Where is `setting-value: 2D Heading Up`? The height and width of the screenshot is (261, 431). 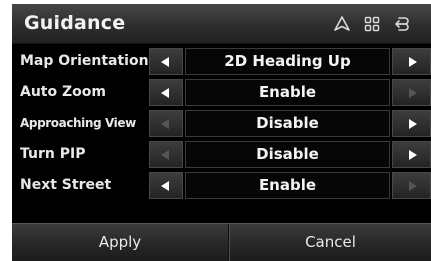 setting-value: 2D Heading Up is located at coordinates (287, 61).